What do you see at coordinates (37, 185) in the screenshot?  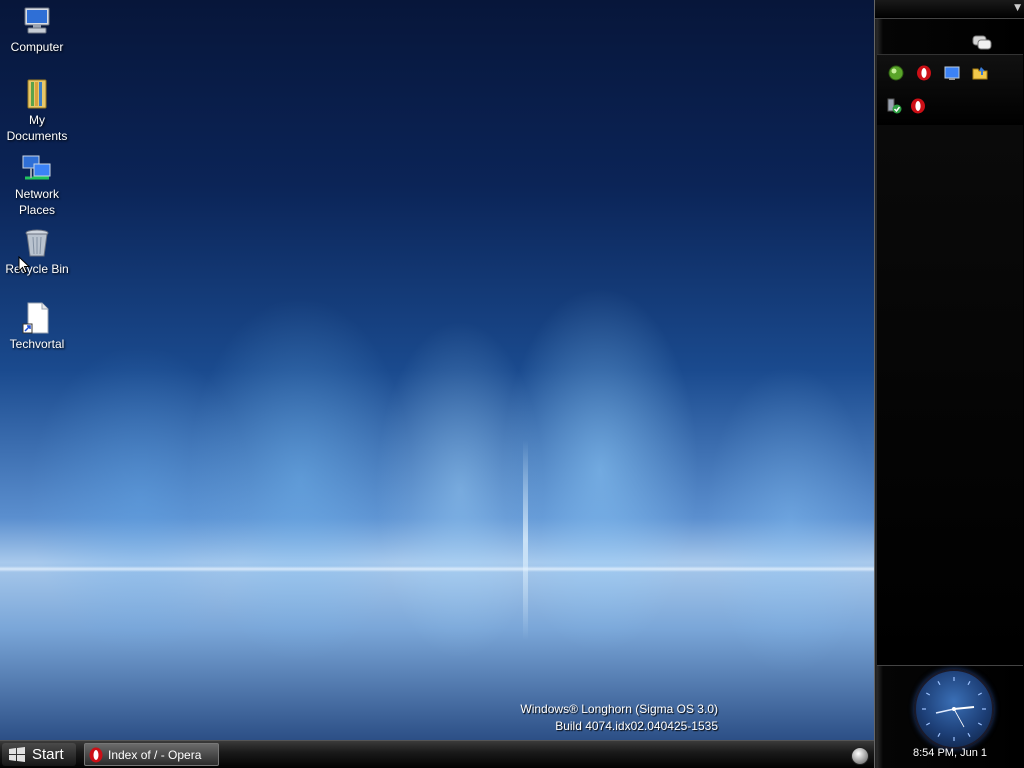 I see `desktop-icon-network-places: Network Places` at bounding box center [37, 185].